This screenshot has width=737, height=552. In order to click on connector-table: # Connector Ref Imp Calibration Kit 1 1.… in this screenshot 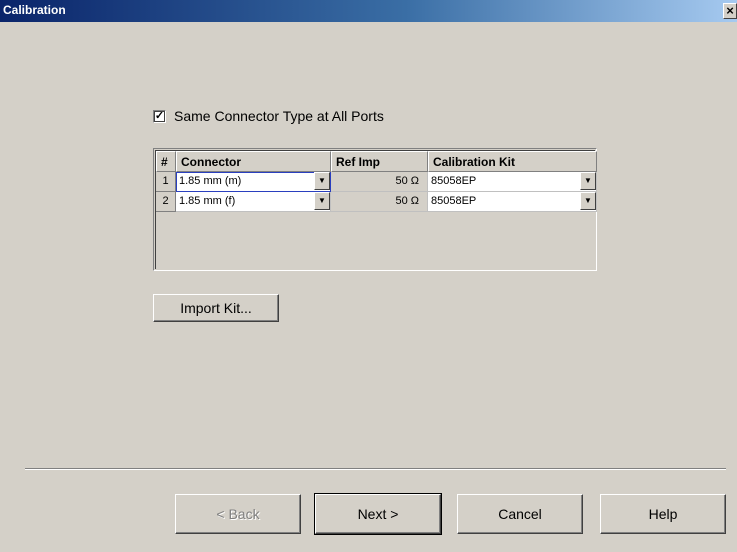, I will do `click(375, 209)`.